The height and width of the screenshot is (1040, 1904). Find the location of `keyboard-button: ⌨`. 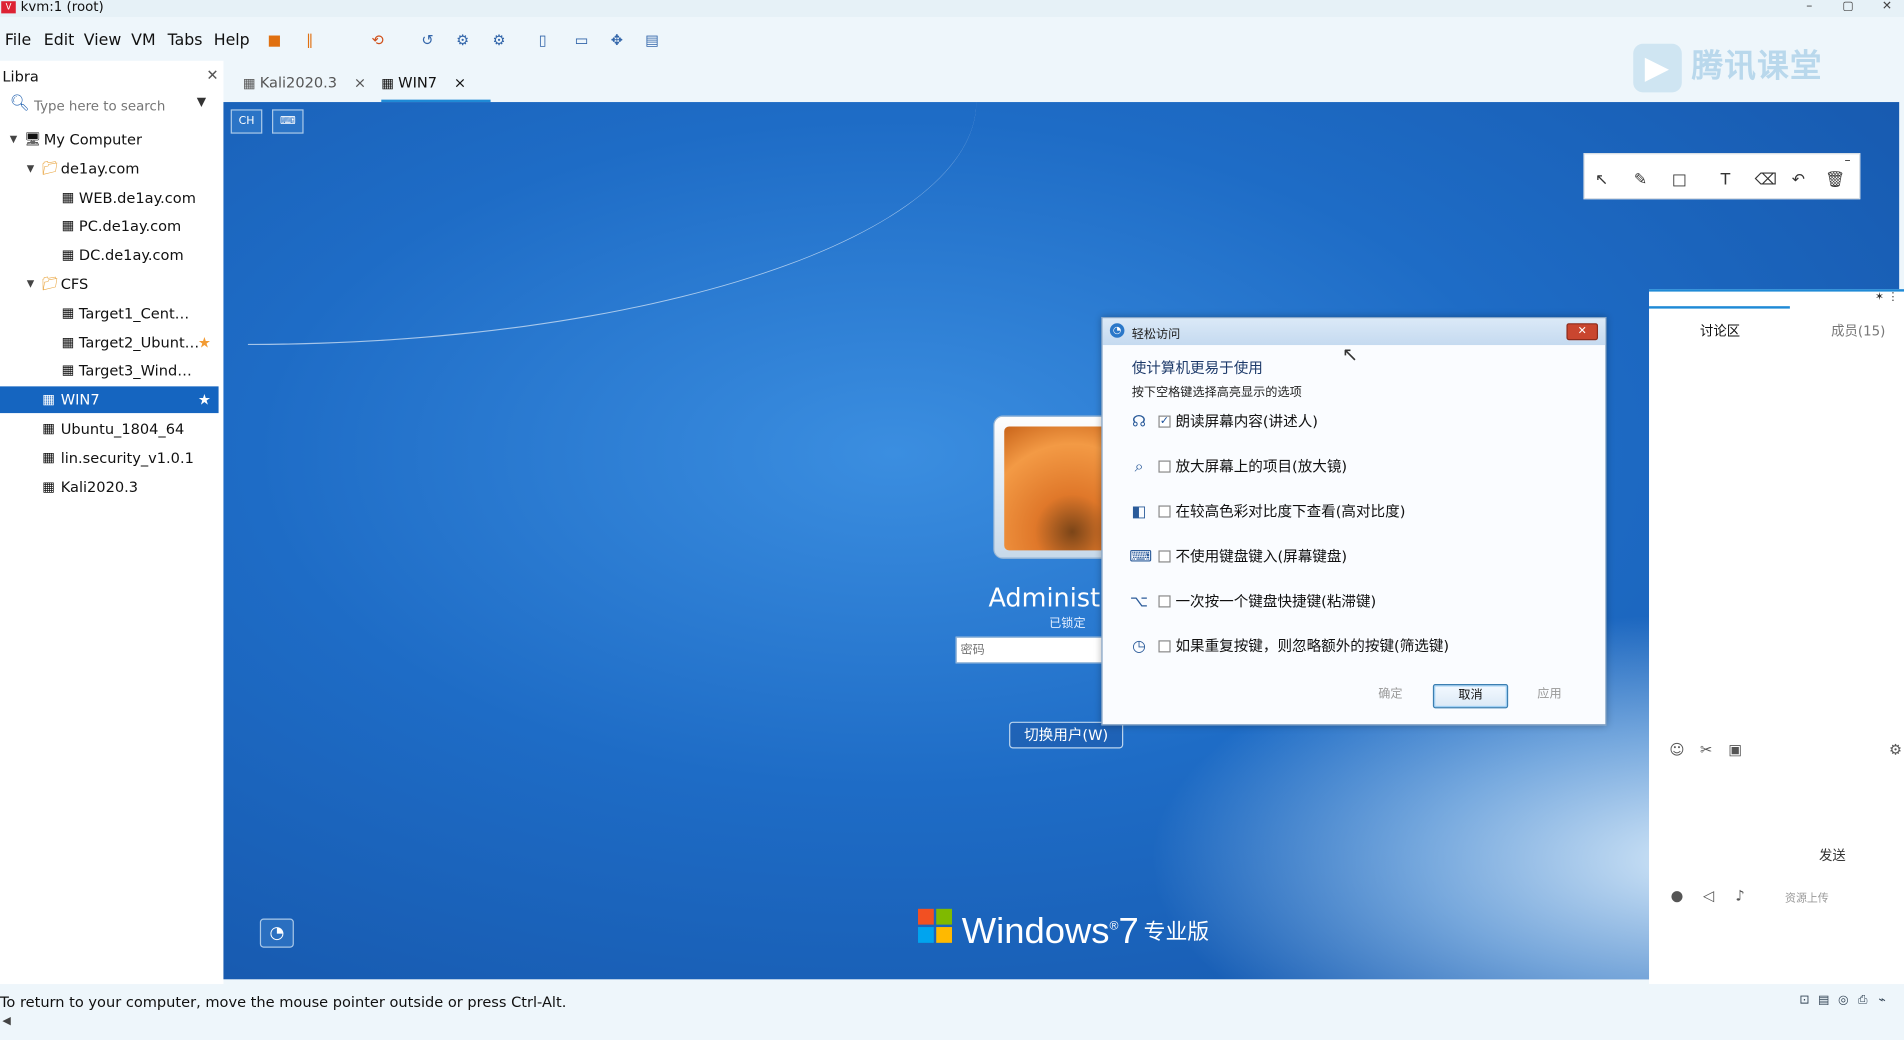

keyboard-button: ⌨ is located at coordinates (288, 121).